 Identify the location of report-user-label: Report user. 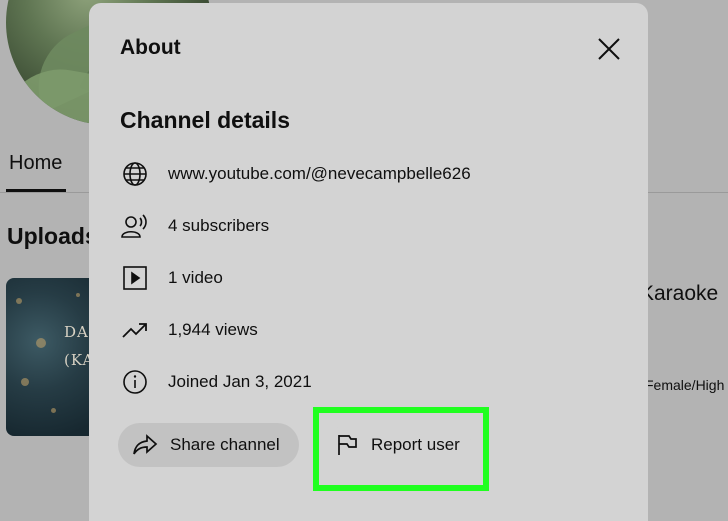
(415, 444).